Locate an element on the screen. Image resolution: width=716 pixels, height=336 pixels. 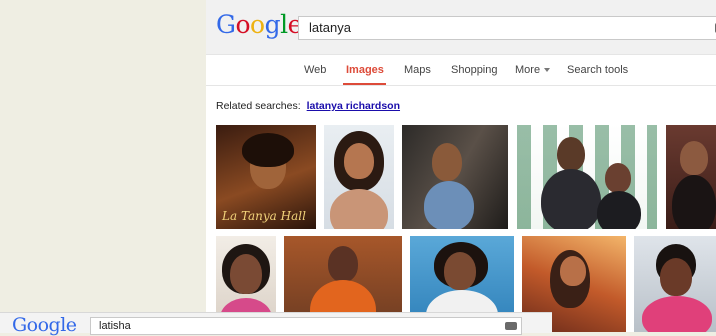
tab-more-label: More is located at coordinates (528, 70).